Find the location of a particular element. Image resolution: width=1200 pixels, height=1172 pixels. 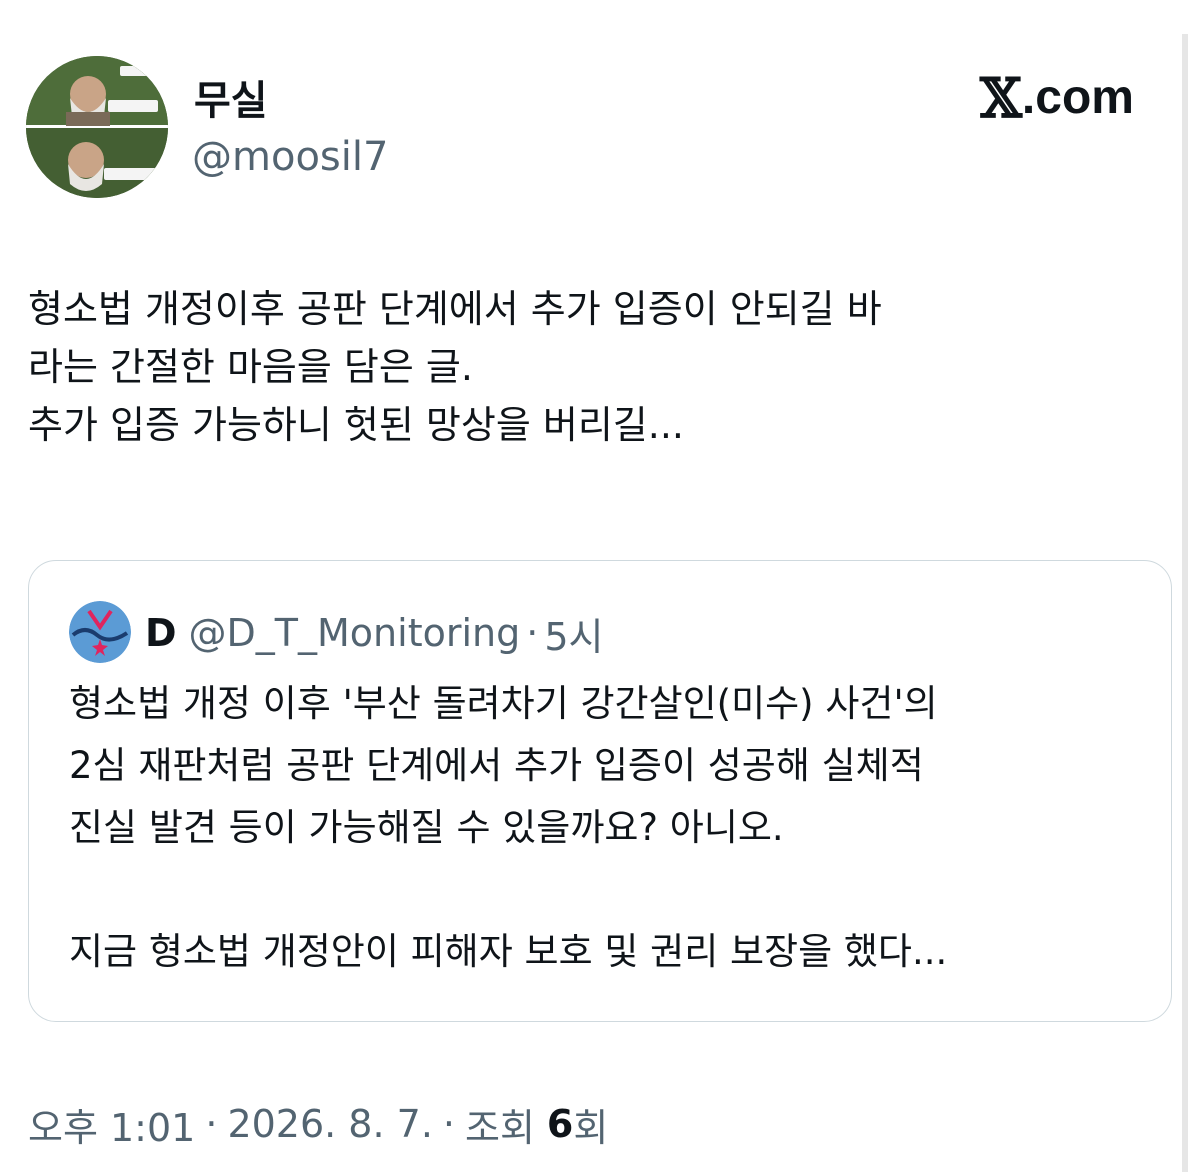

views-count: 6 is located at coordinates (560, 1124).